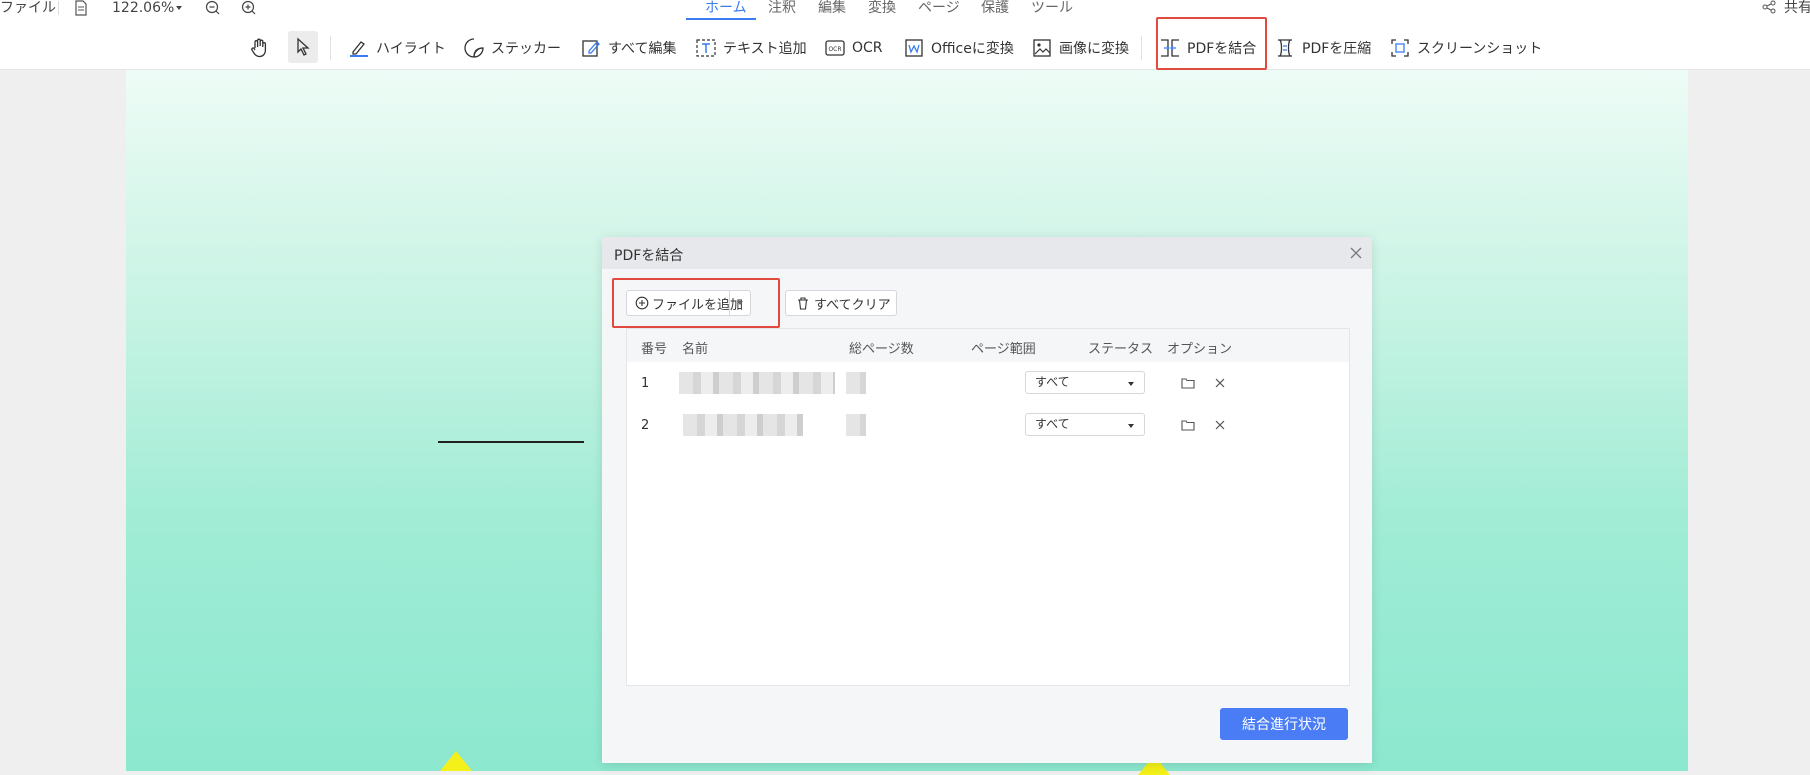  I want to click on page-line, so click(511, 442).